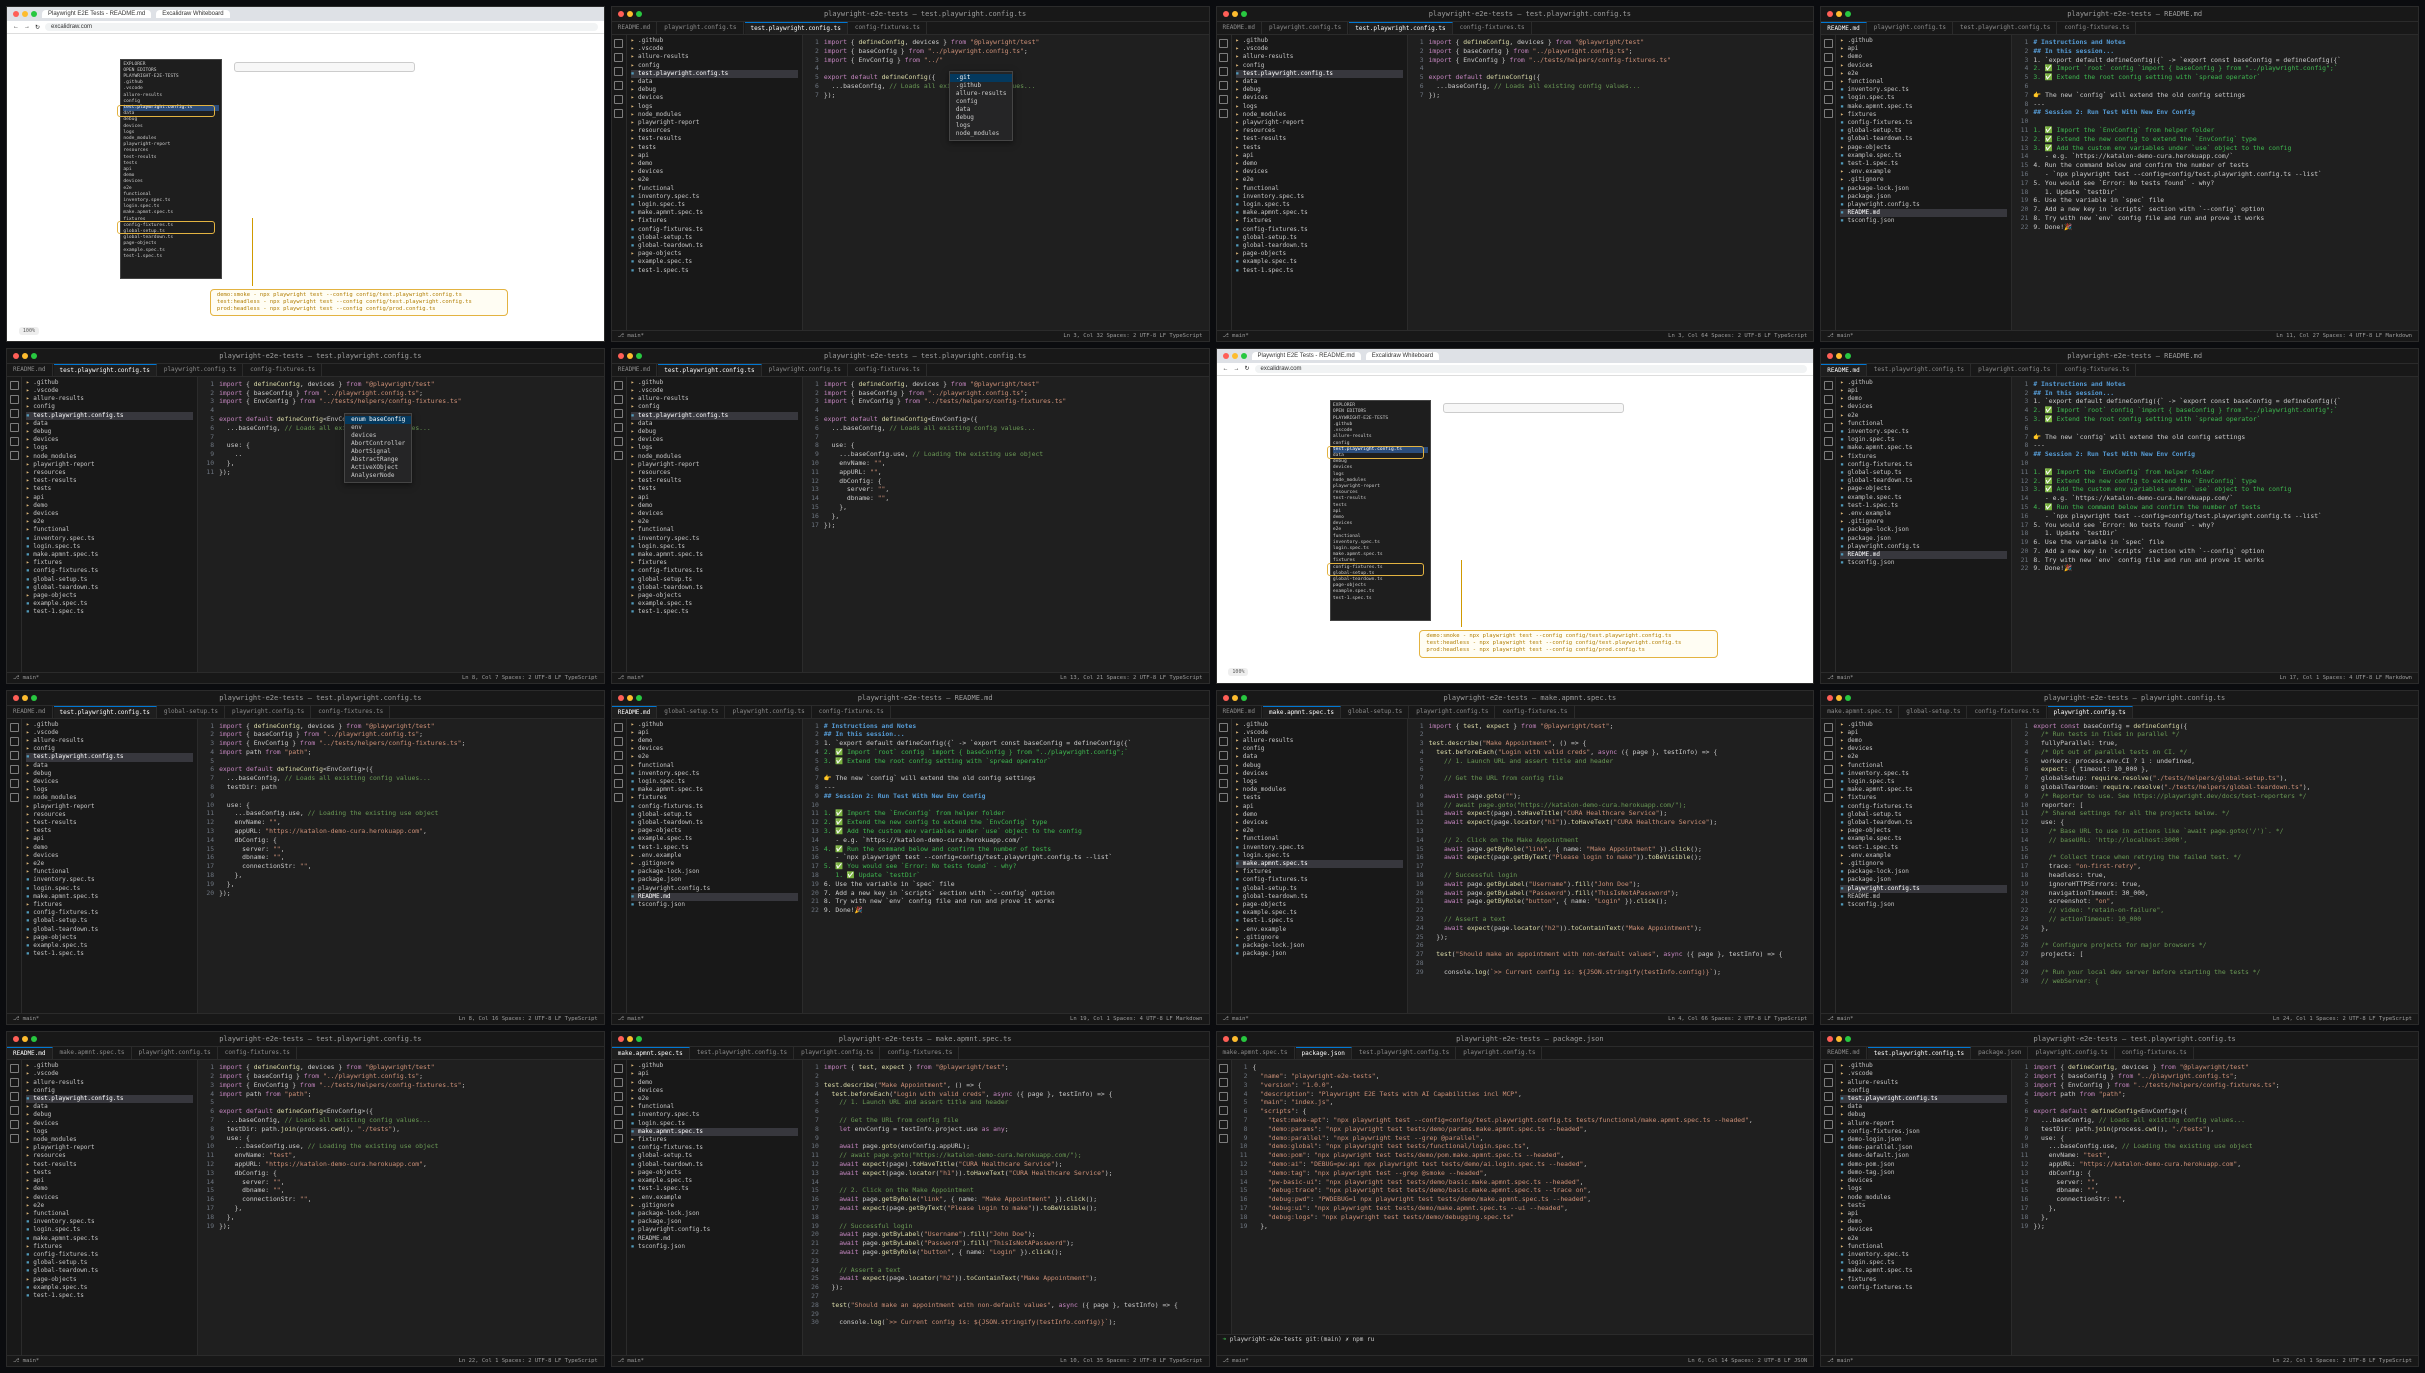 The width and height of the screenshot is (2425, 1373). I want to click on explorer-item: ▸ allure-results, so click(109, 1083).